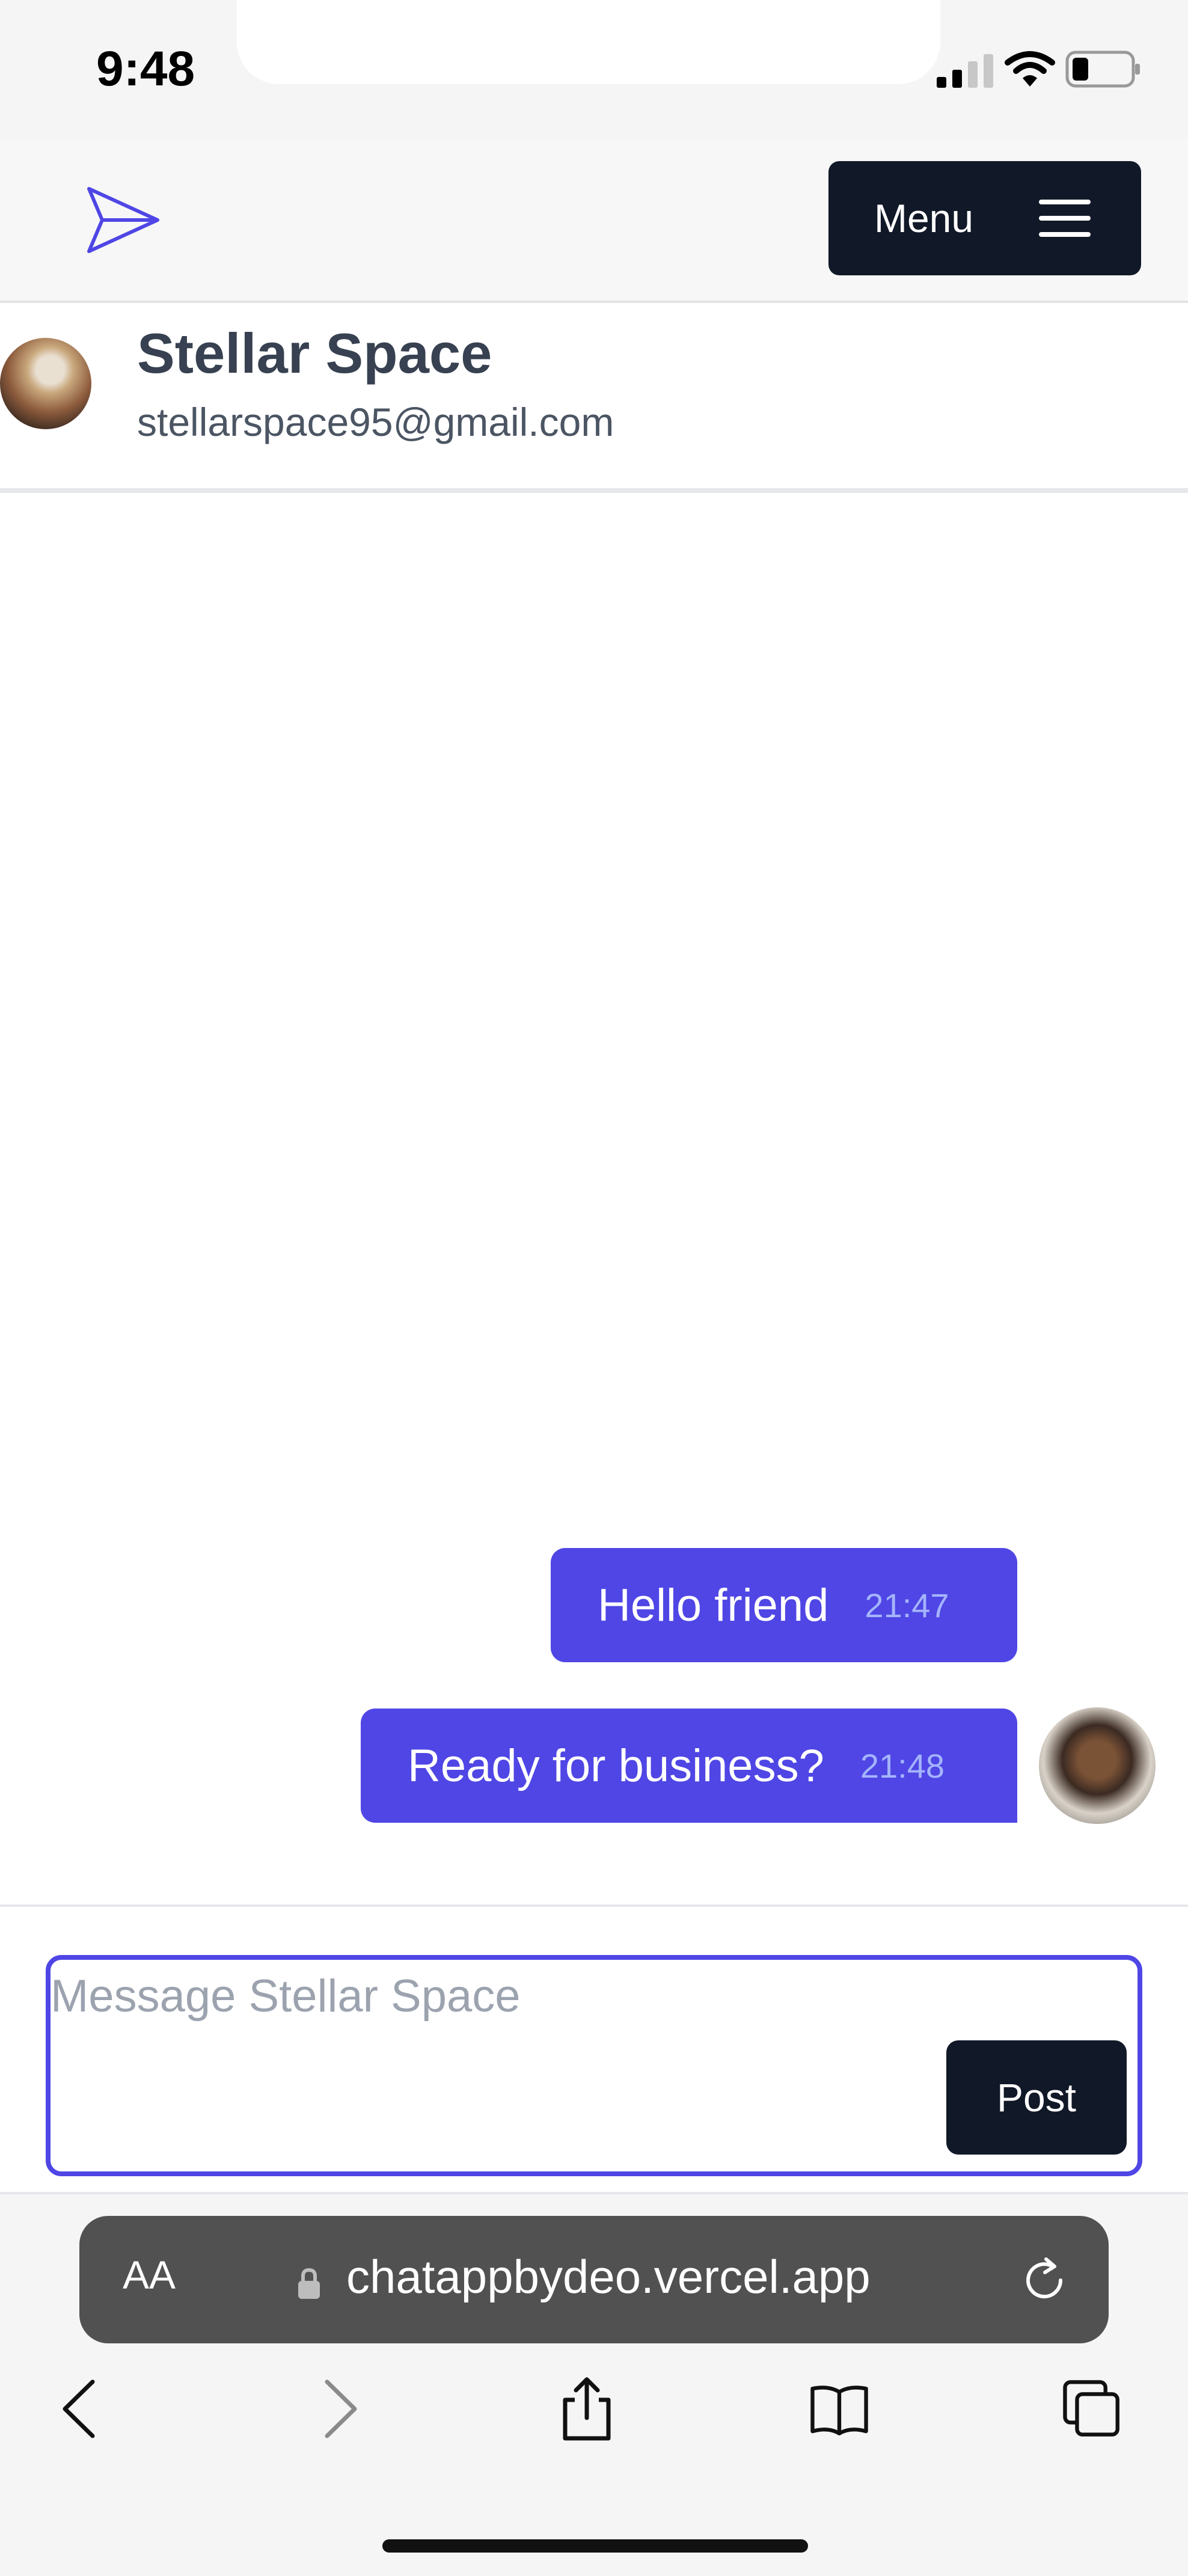 The height and width of the screenshot is (2576, 1188). I want to click on status-bar: 9:48, so click(594, 69).